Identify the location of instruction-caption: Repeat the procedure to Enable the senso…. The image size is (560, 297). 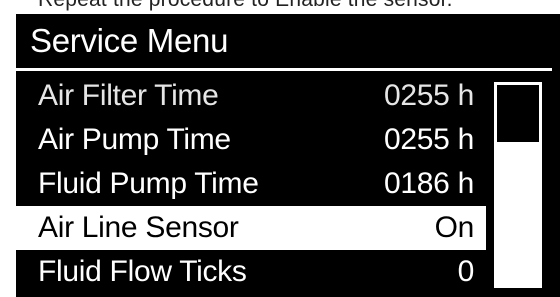
(245, 5).